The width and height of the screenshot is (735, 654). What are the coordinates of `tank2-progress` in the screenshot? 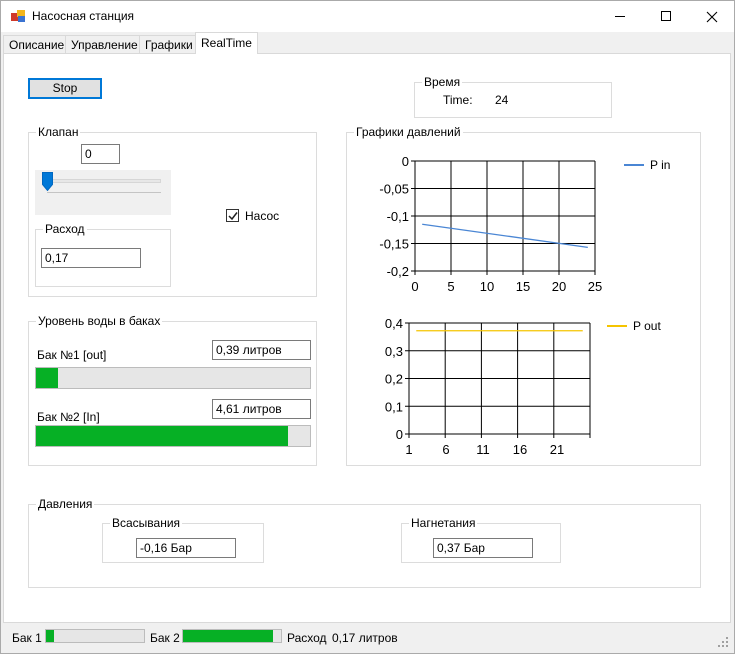 It's located at (173, 436).